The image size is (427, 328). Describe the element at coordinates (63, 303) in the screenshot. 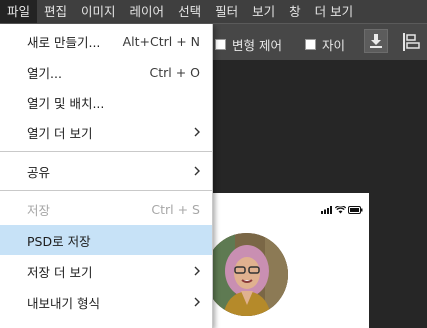

I see `menu-item-label: 내보내기 형식` at that location.